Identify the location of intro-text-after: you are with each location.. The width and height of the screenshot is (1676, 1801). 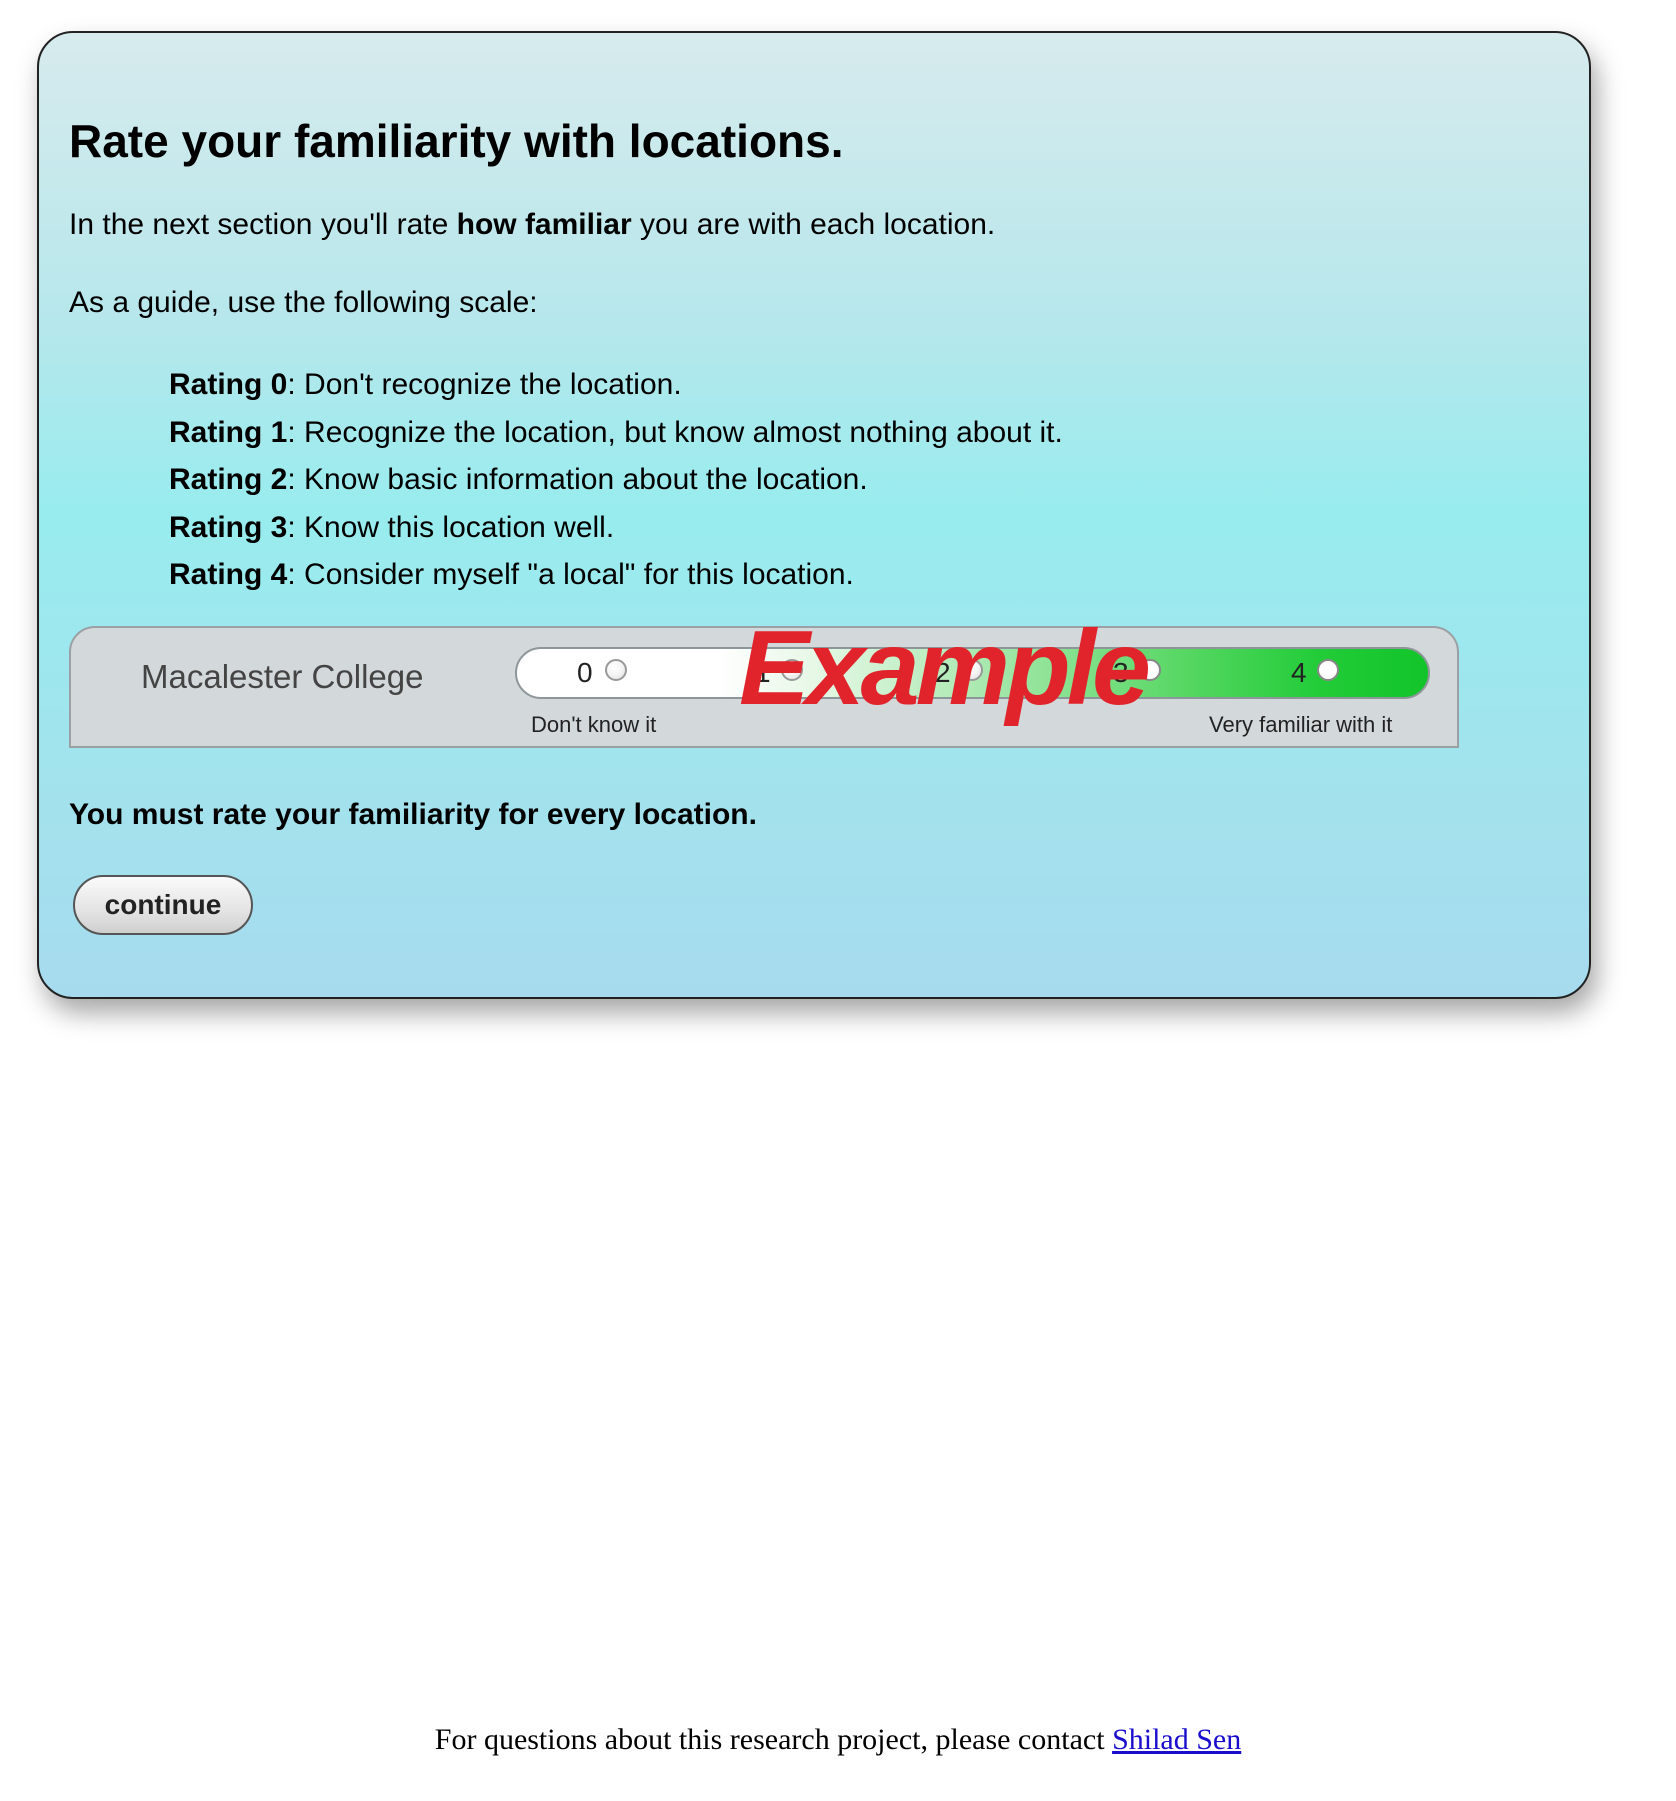
(813, 224).